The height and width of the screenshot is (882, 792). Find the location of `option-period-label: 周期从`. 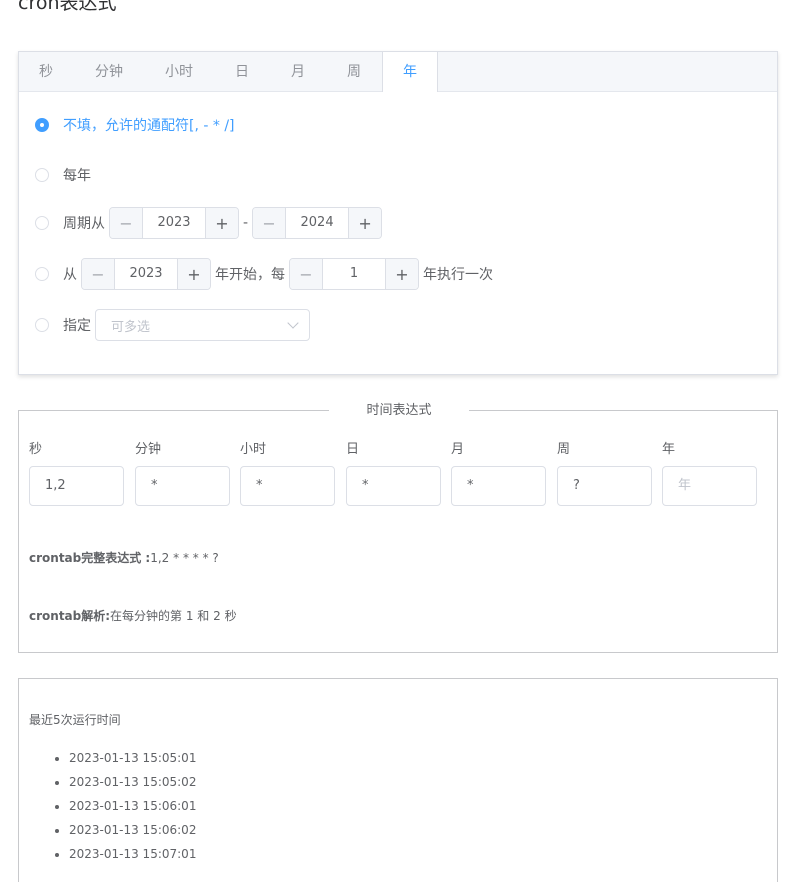

option-period-label: 周期从 is located at coordinates (84, 224).